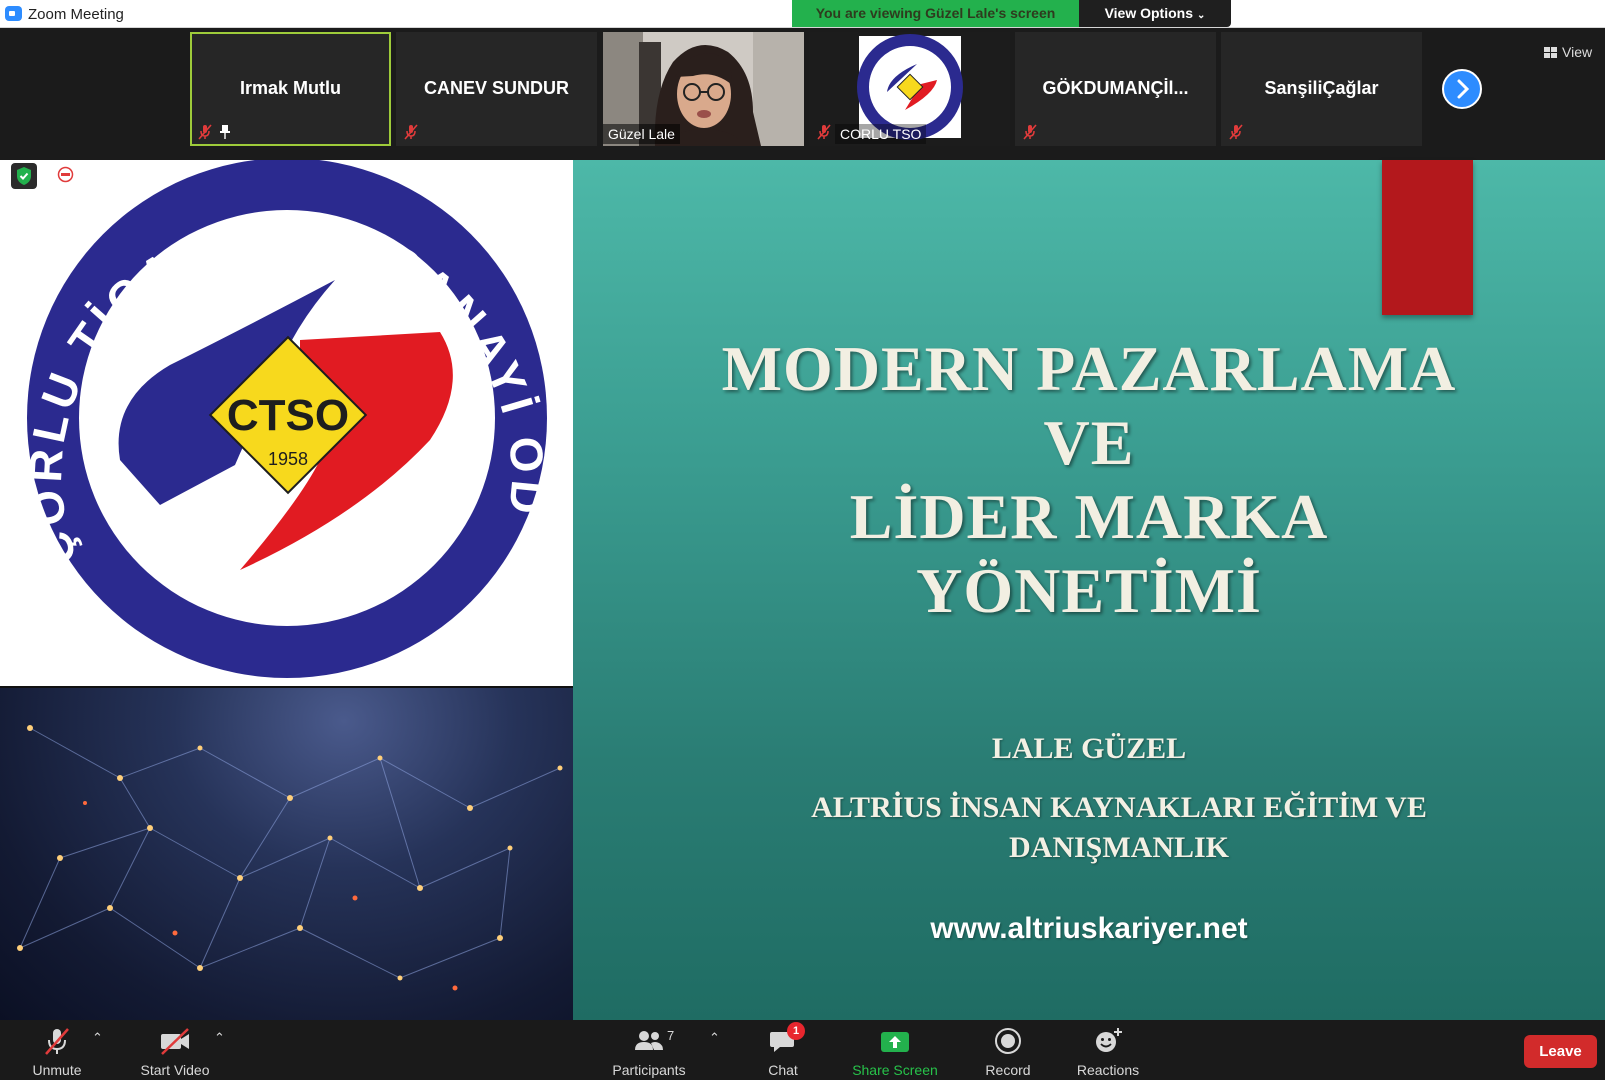  Describe the element at coordinates (225, 132) in the screenshot. I see `pin-icon` at that location.